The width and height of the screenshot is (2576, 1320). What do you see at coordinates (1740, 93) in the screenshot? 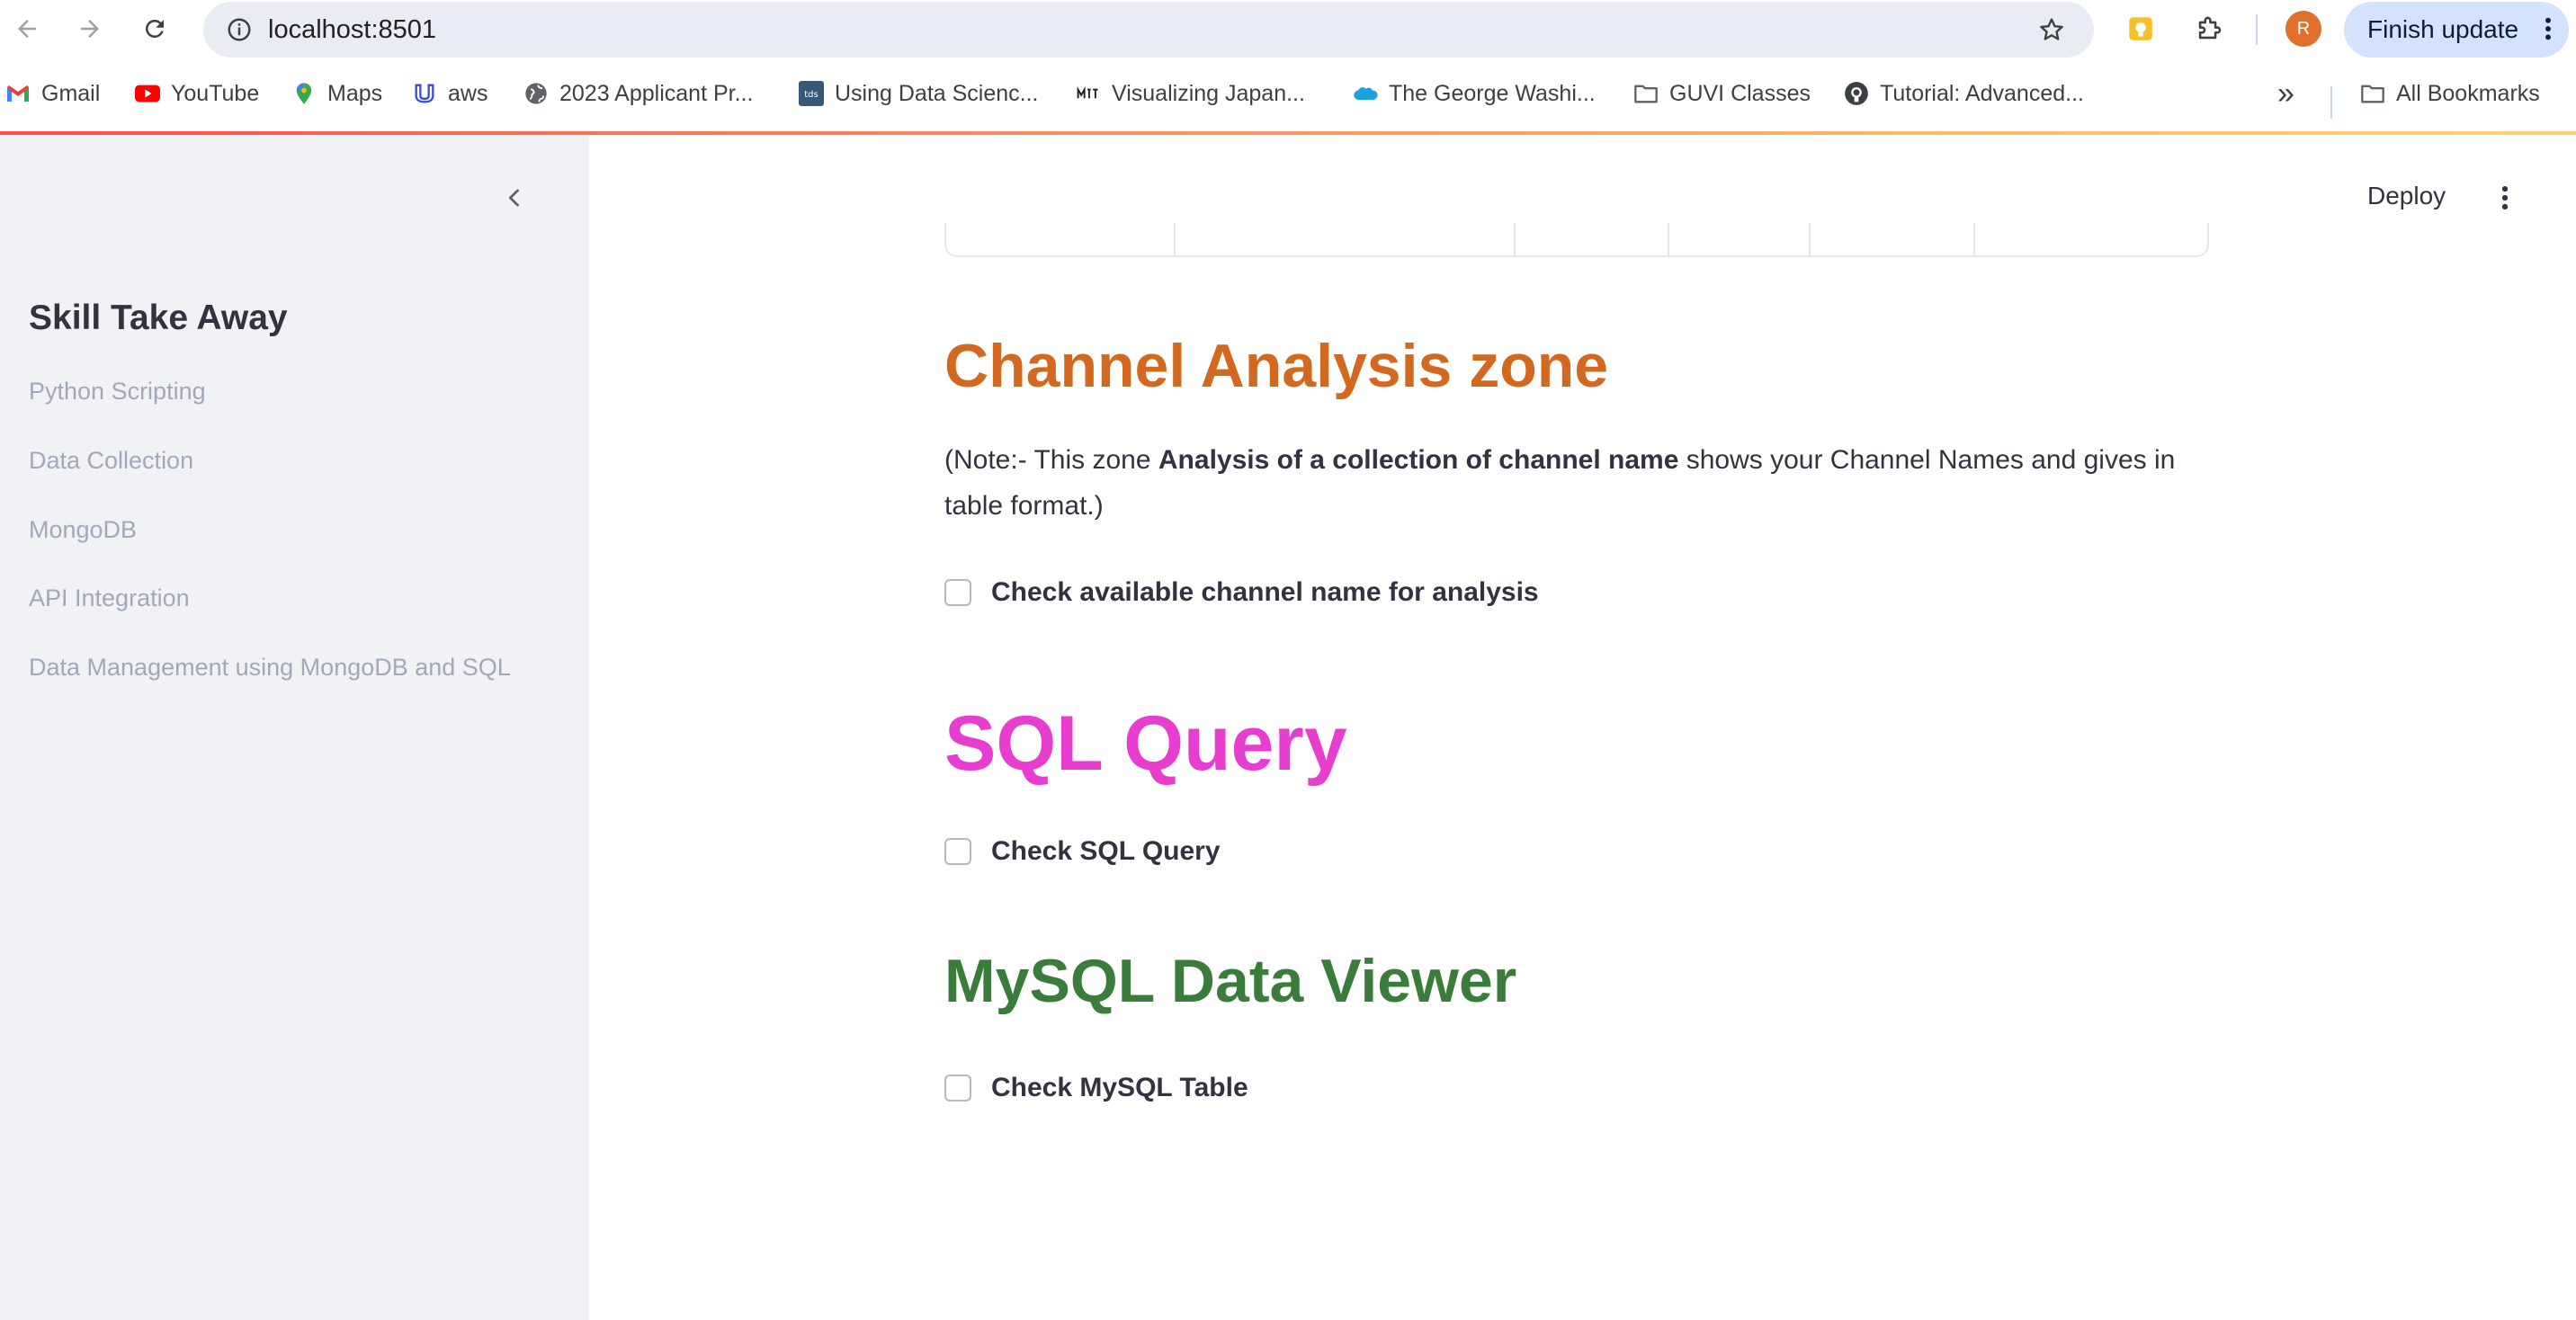
I see `bookmark-label: GUVI Classes` at bounding box center [1740, 93].